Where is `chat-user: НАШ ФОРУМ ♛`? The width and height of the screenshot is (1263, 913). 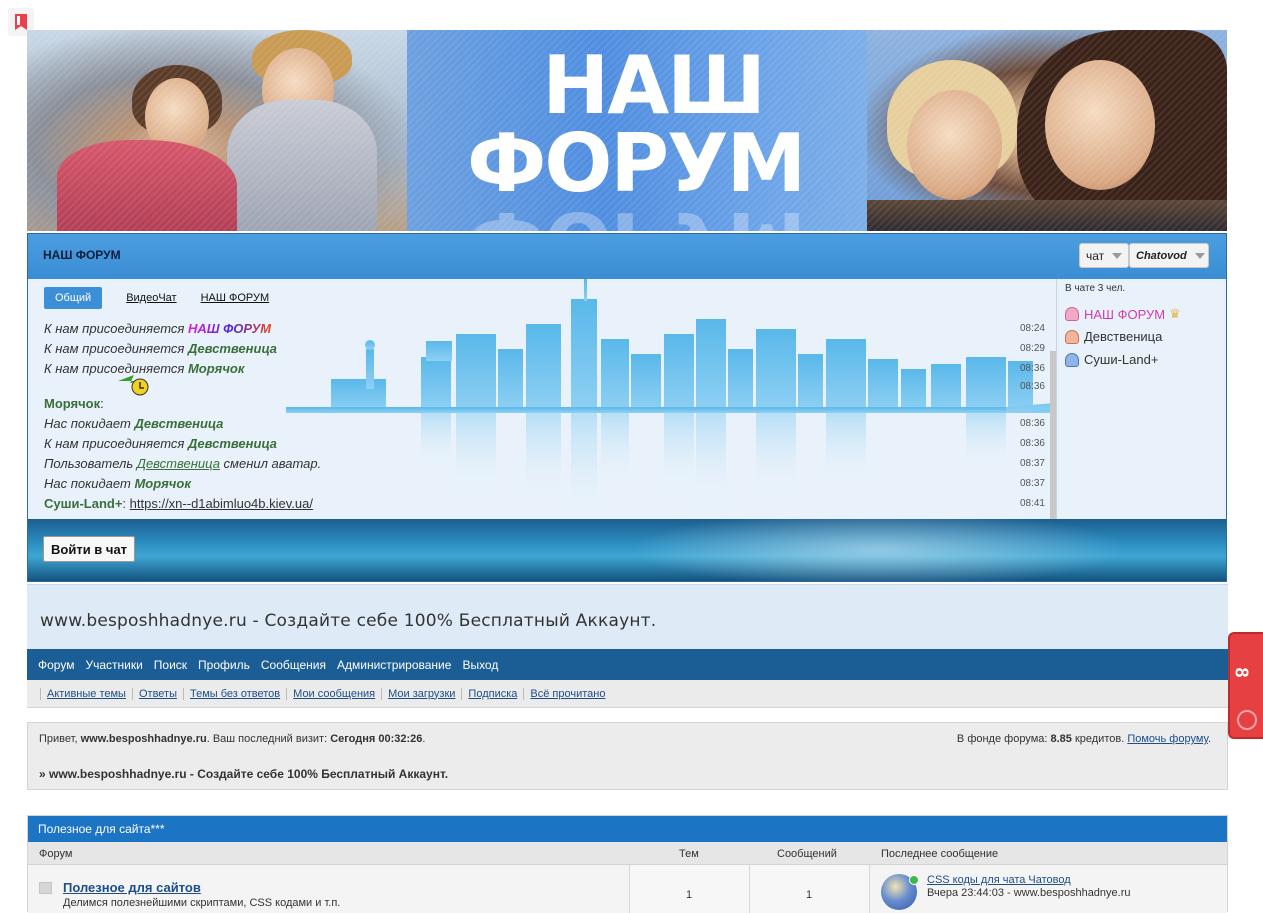 chat-user: НАШ ФОРУМ ♛ is located at coordinates (1123, 314).